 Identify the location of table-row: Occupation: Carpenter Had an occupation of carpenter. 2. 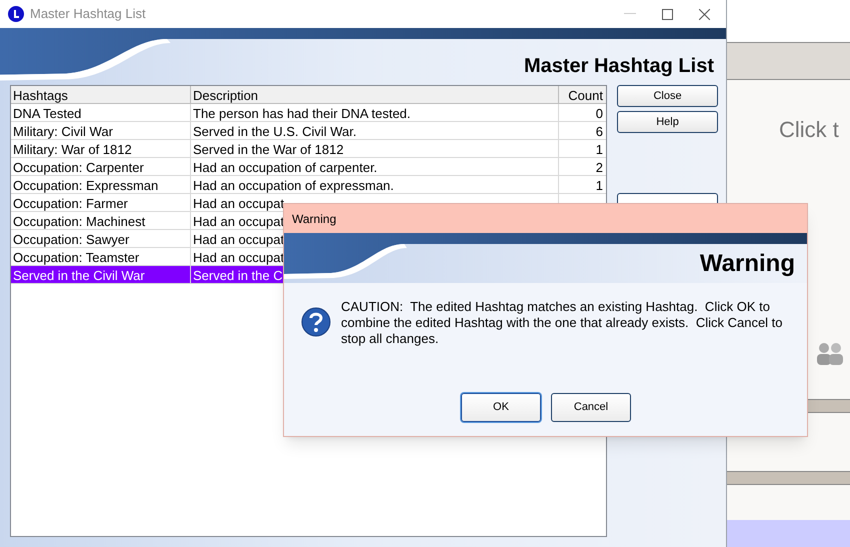
(308, 167).